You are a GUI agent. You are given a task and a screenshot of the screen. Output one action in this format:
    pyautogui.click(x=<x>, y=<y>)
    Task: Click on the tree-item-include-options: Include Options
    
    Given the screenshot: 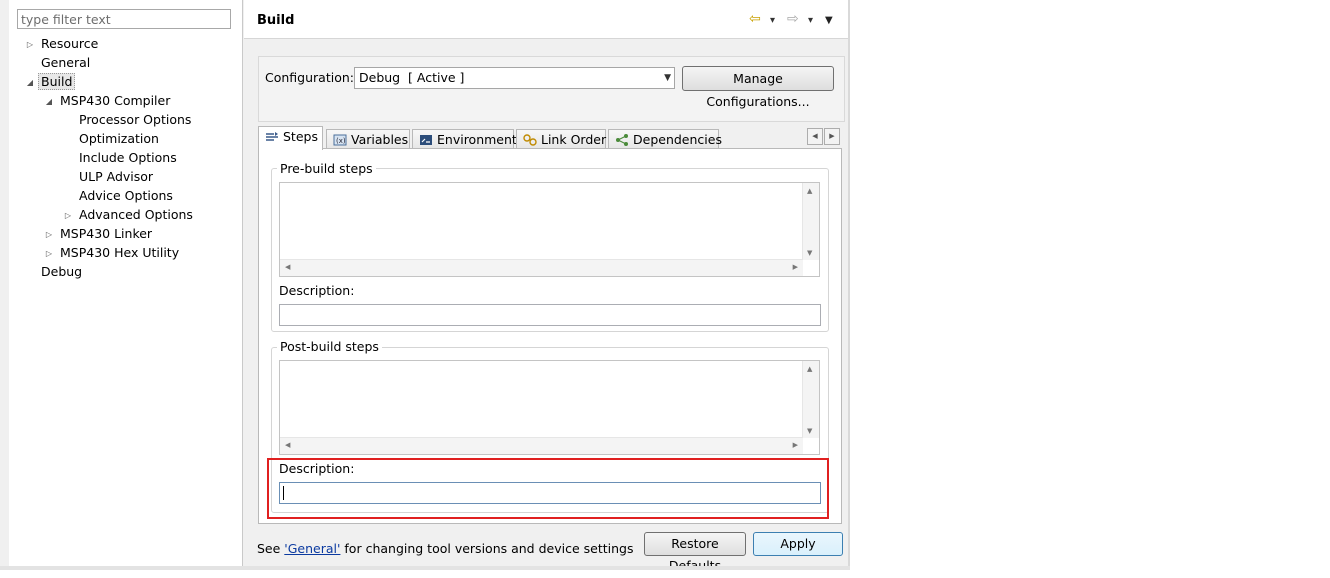 What is the action you would take?
    pyautogui.click(x=128, y=157)
    